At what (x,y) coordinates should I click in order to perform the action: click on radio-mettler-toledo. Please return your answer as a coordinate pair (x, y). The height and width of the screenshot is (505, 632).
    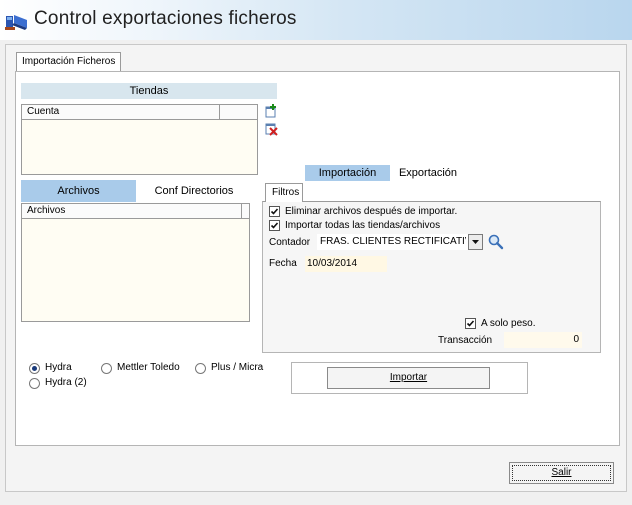
    Looking at the image, I should click on (106, 368).